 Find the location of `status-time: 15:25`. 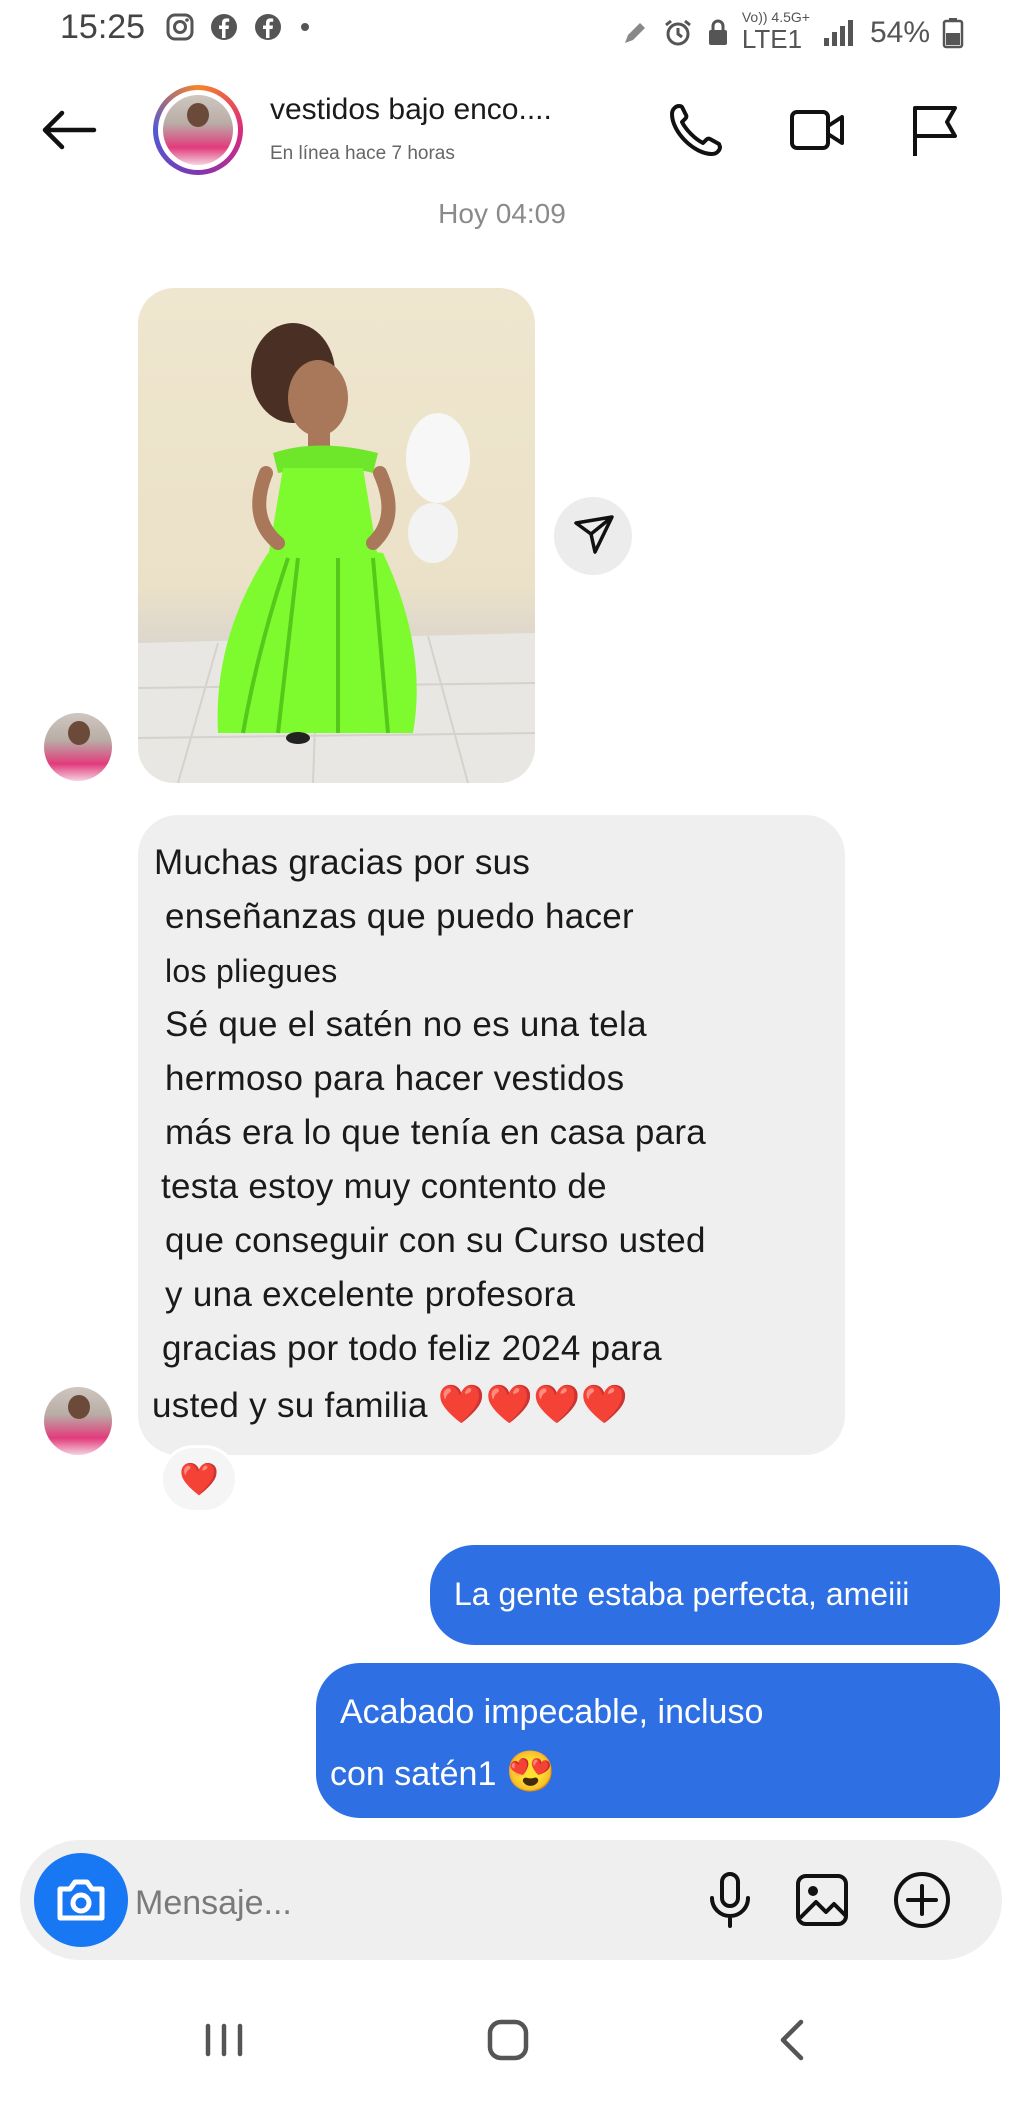

status-time: 15:25 is located at coordinates (103, 27).